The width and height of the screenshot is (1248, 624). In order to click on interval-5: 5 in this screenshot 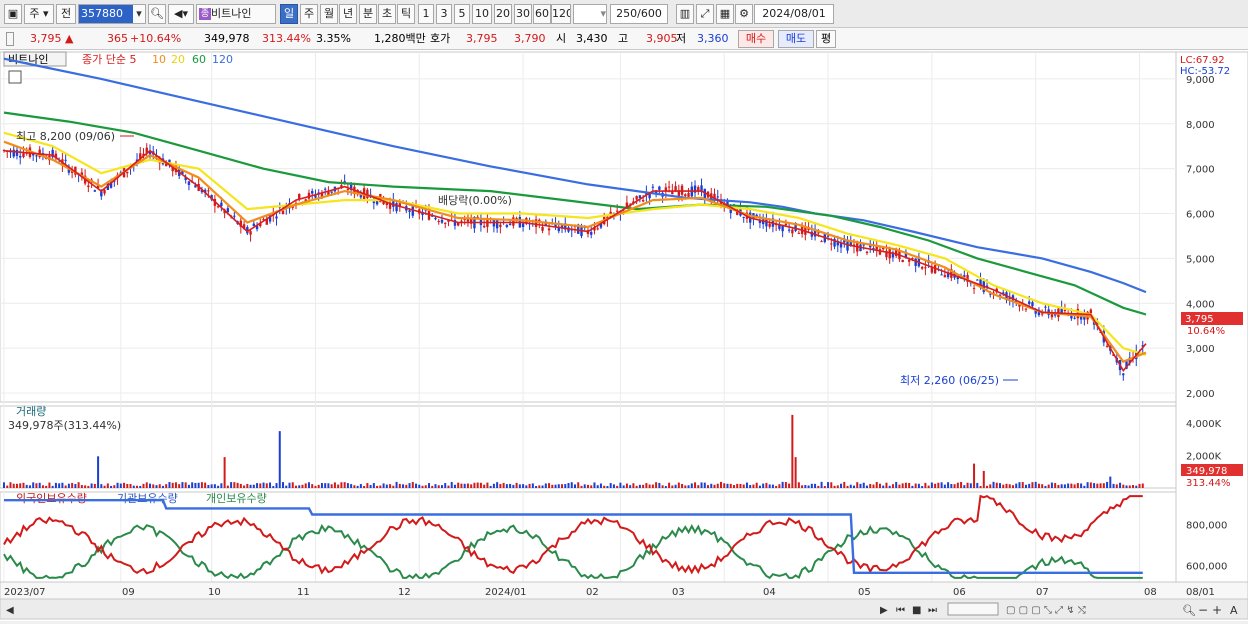, I will do `click(462, 14)`.